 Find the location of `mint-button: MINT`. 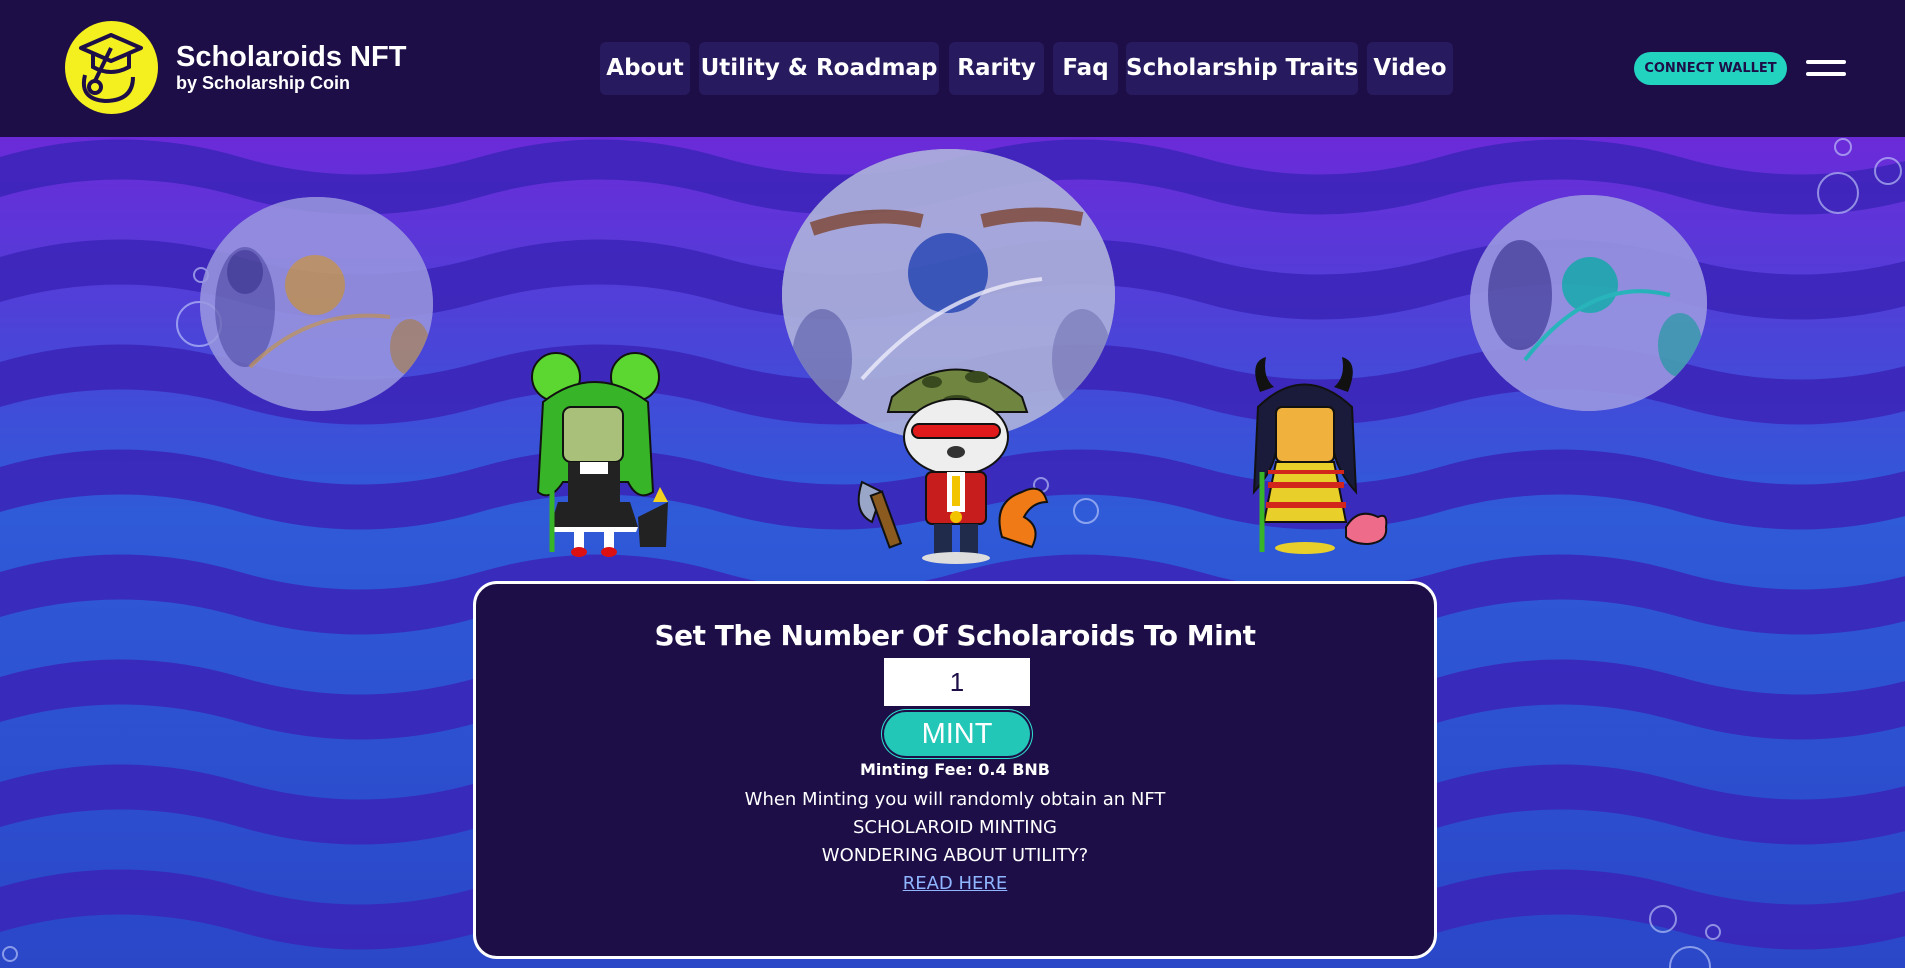

mint-button: MINT is located at coordinates (957, 734).